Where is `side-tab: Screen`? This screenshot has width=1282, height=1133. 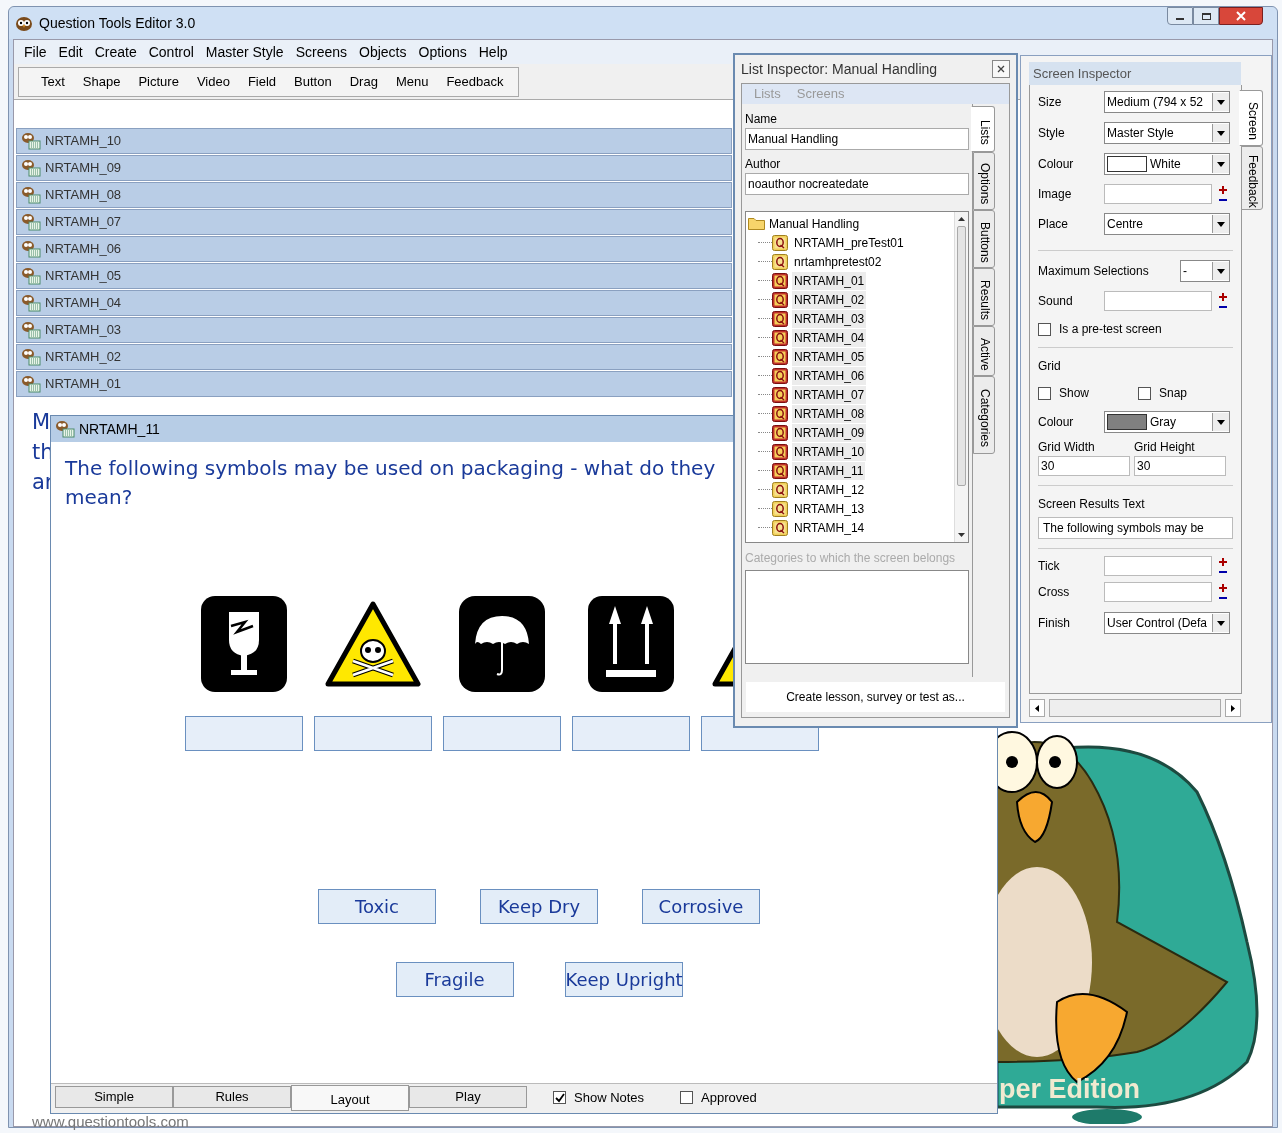
side-tab: Screen is located at coordinates (1251, 118).